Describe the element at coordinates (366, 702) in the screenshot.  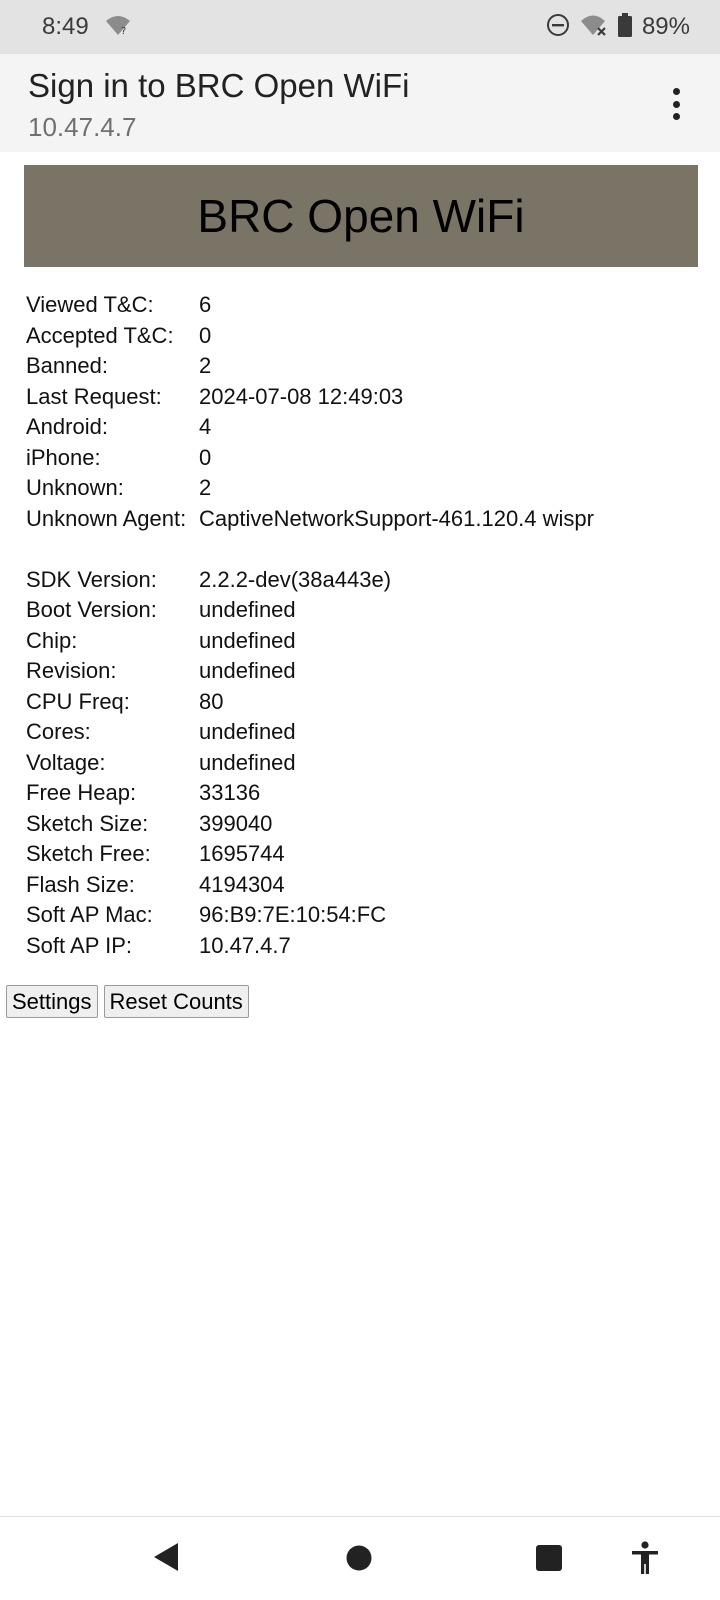
I see `system-row: CPU Freq: 80` at that location.